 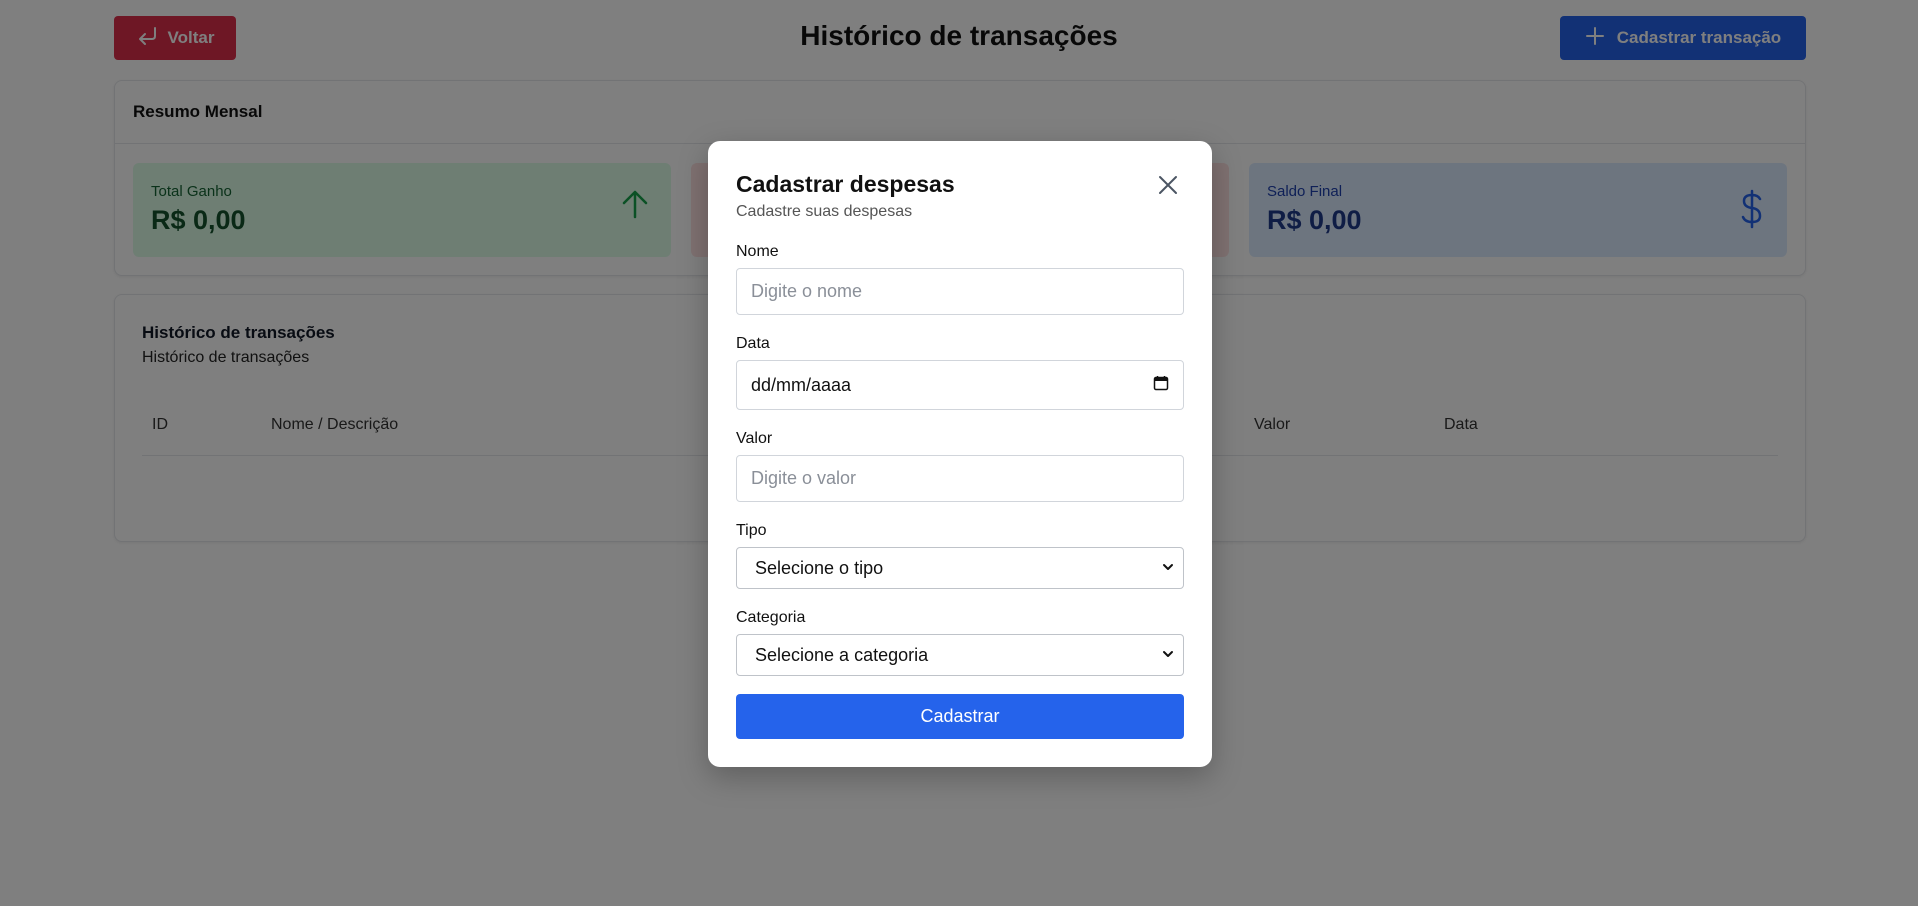 What do you see at coordinates (1161, 385) in the screenshot?
I see `calendar-icon` at bounding box center [1161, 385].